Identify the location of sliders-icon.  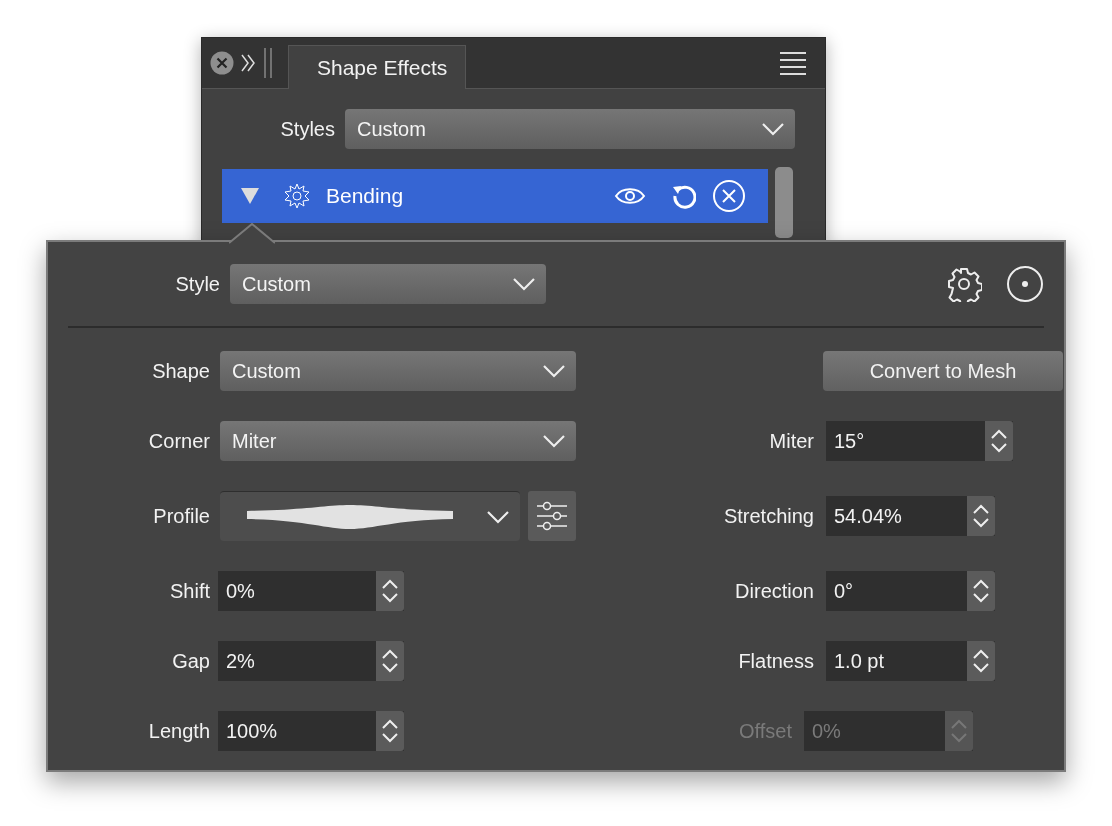
(552, 516).